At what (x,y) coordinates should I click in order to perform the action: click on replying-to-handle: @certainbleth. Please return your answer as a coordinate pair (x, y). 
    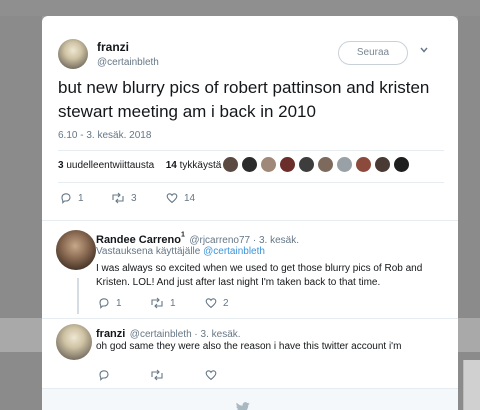
    Looking at the image, I should click on (234, 251).